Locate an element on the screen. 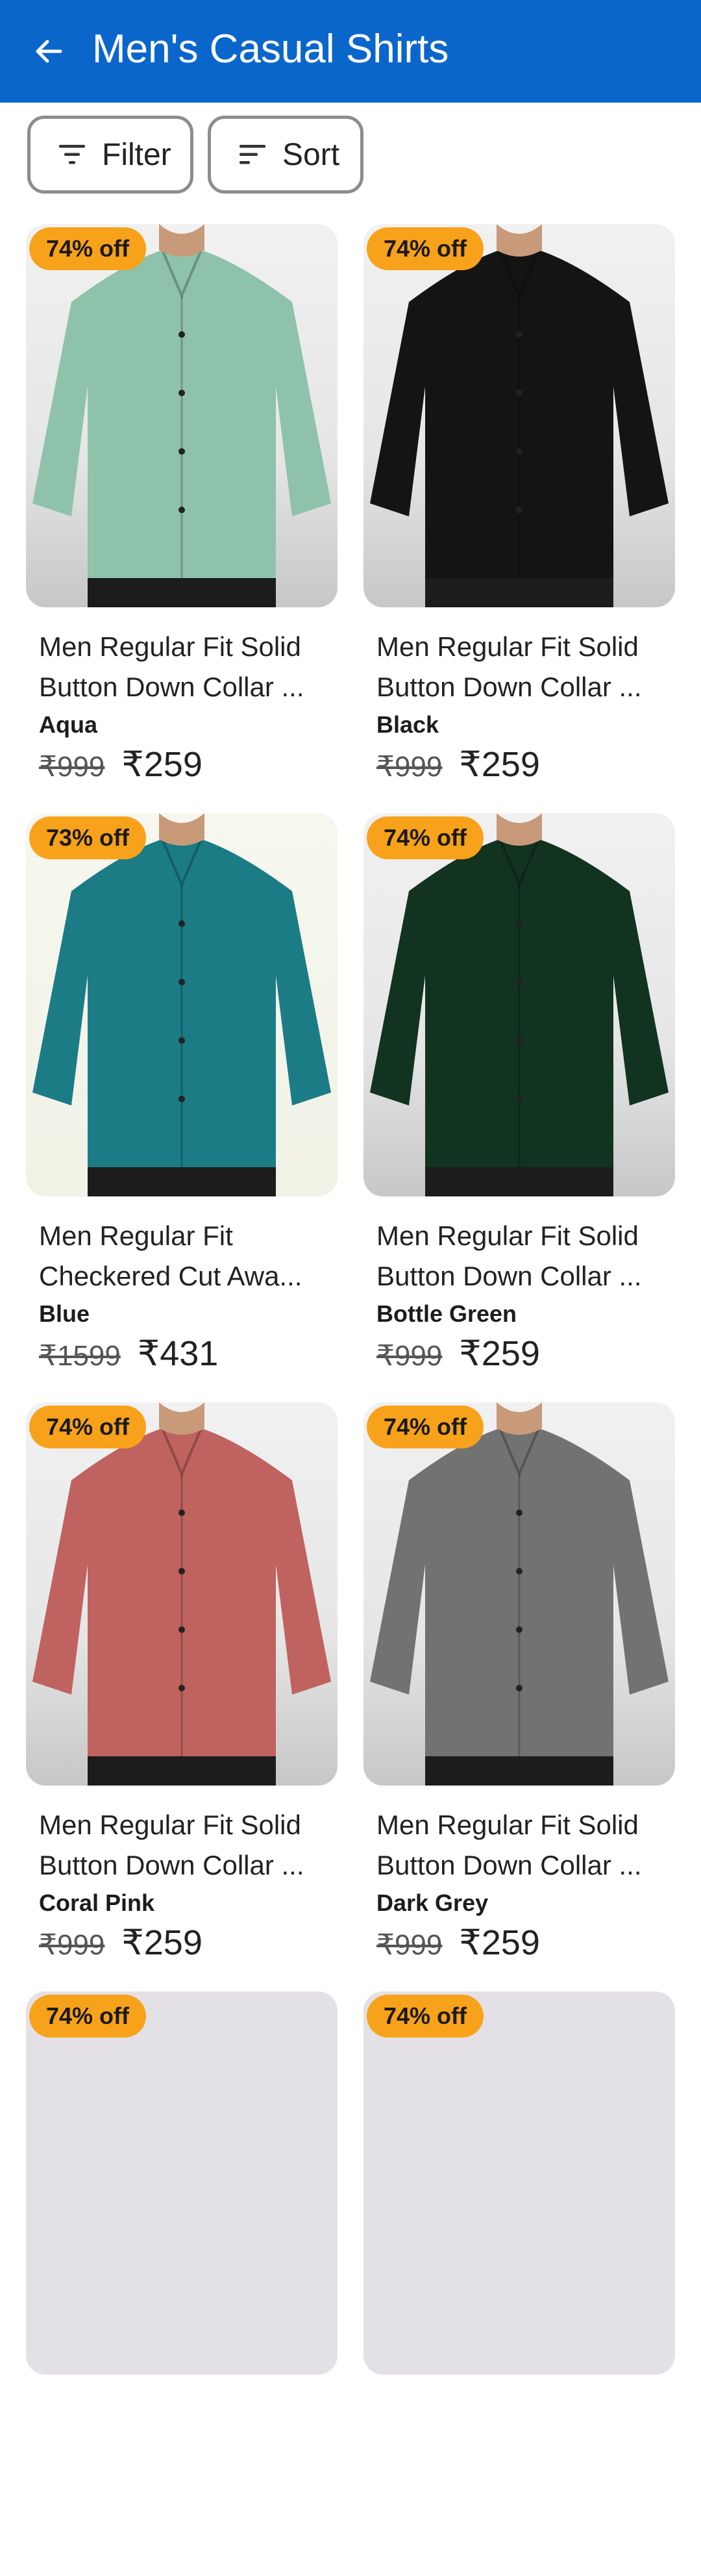 The height and width of the screenshot is (2576, 701). product-image: 73% off is located at coordinates (182, 1005).